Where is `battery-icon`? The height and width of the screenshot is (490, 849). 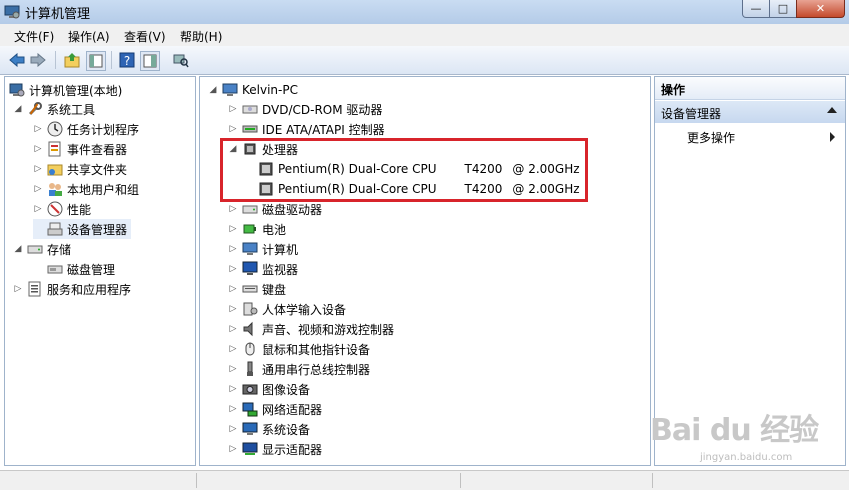 battery-icon is located at coordinates (249, 229).